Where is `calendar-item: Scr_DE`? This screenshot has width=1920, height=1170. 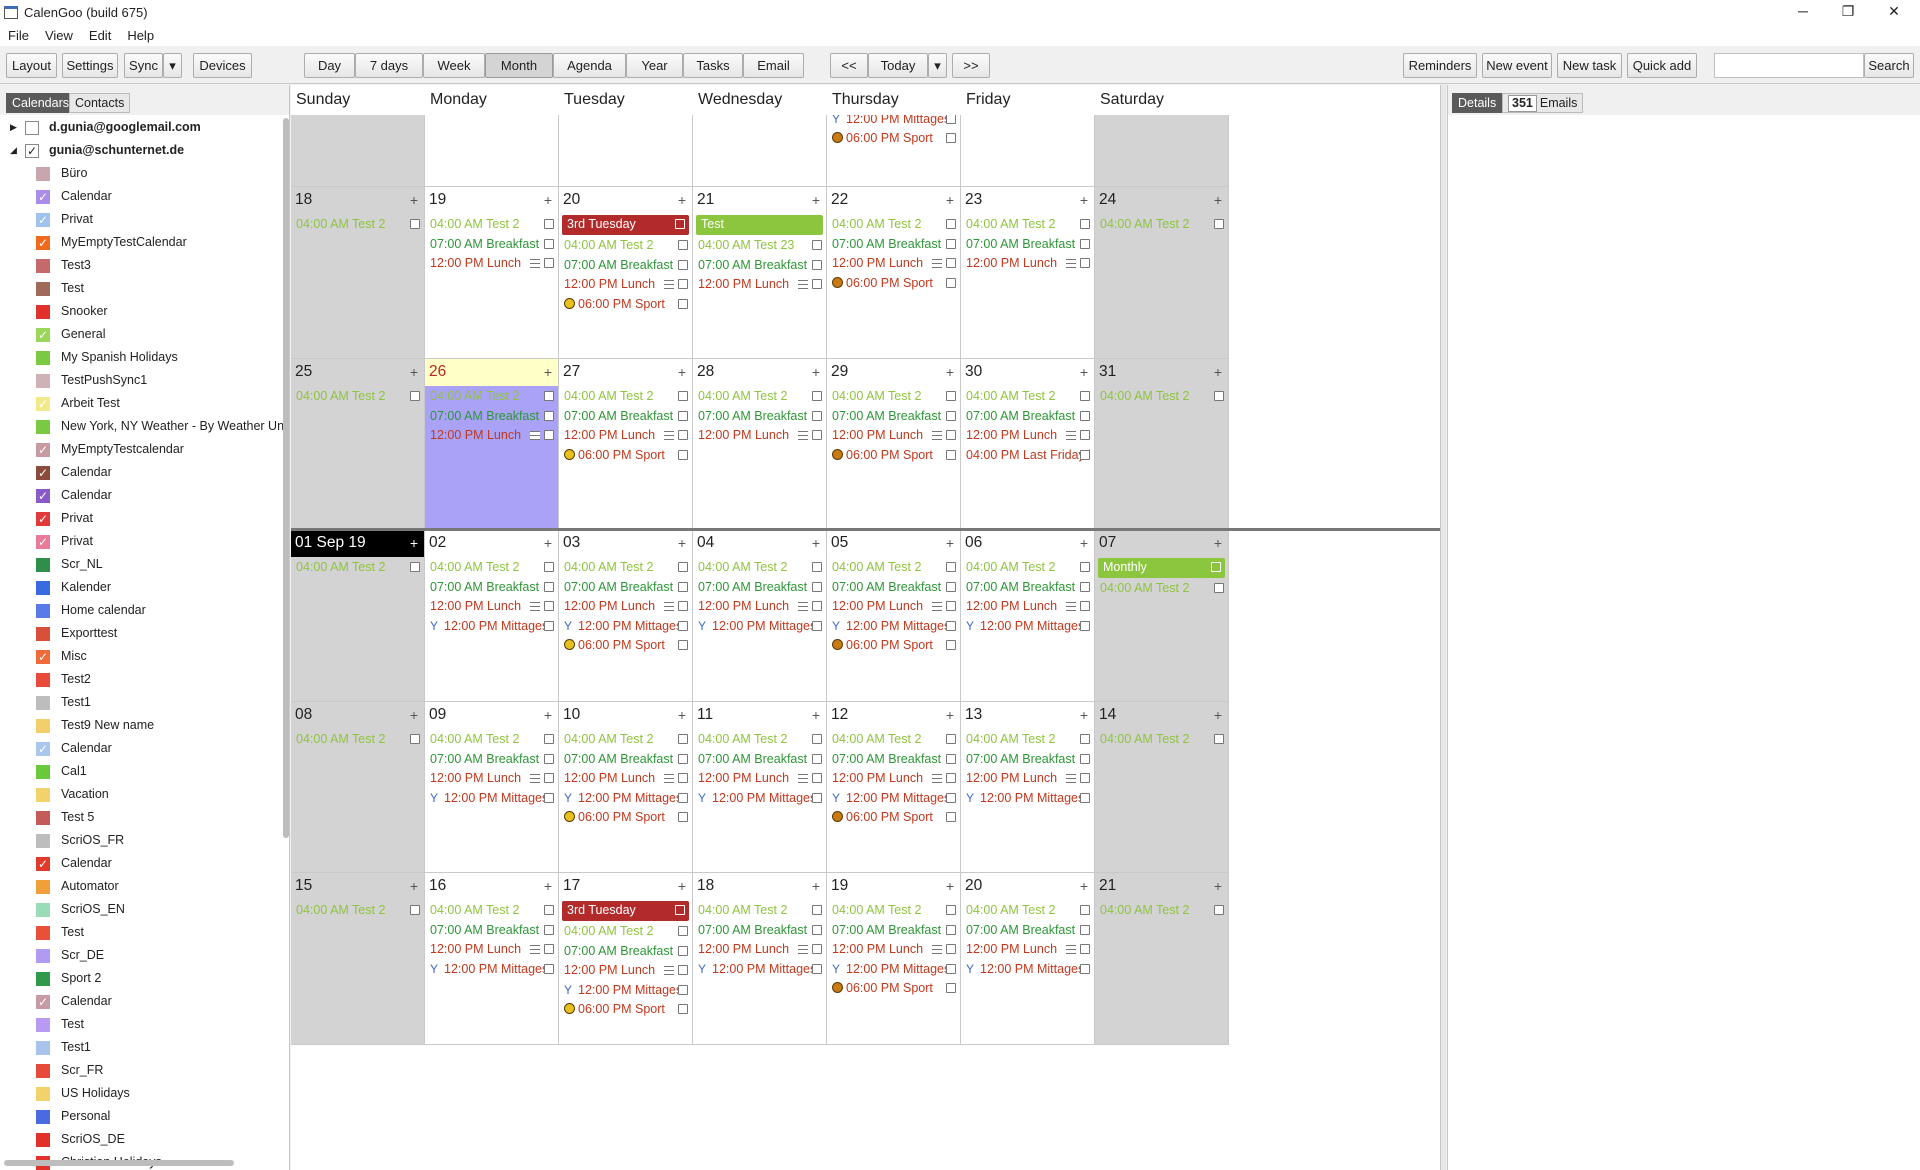 calendar-item: Scr_DE is located at coordinates (141, 955).